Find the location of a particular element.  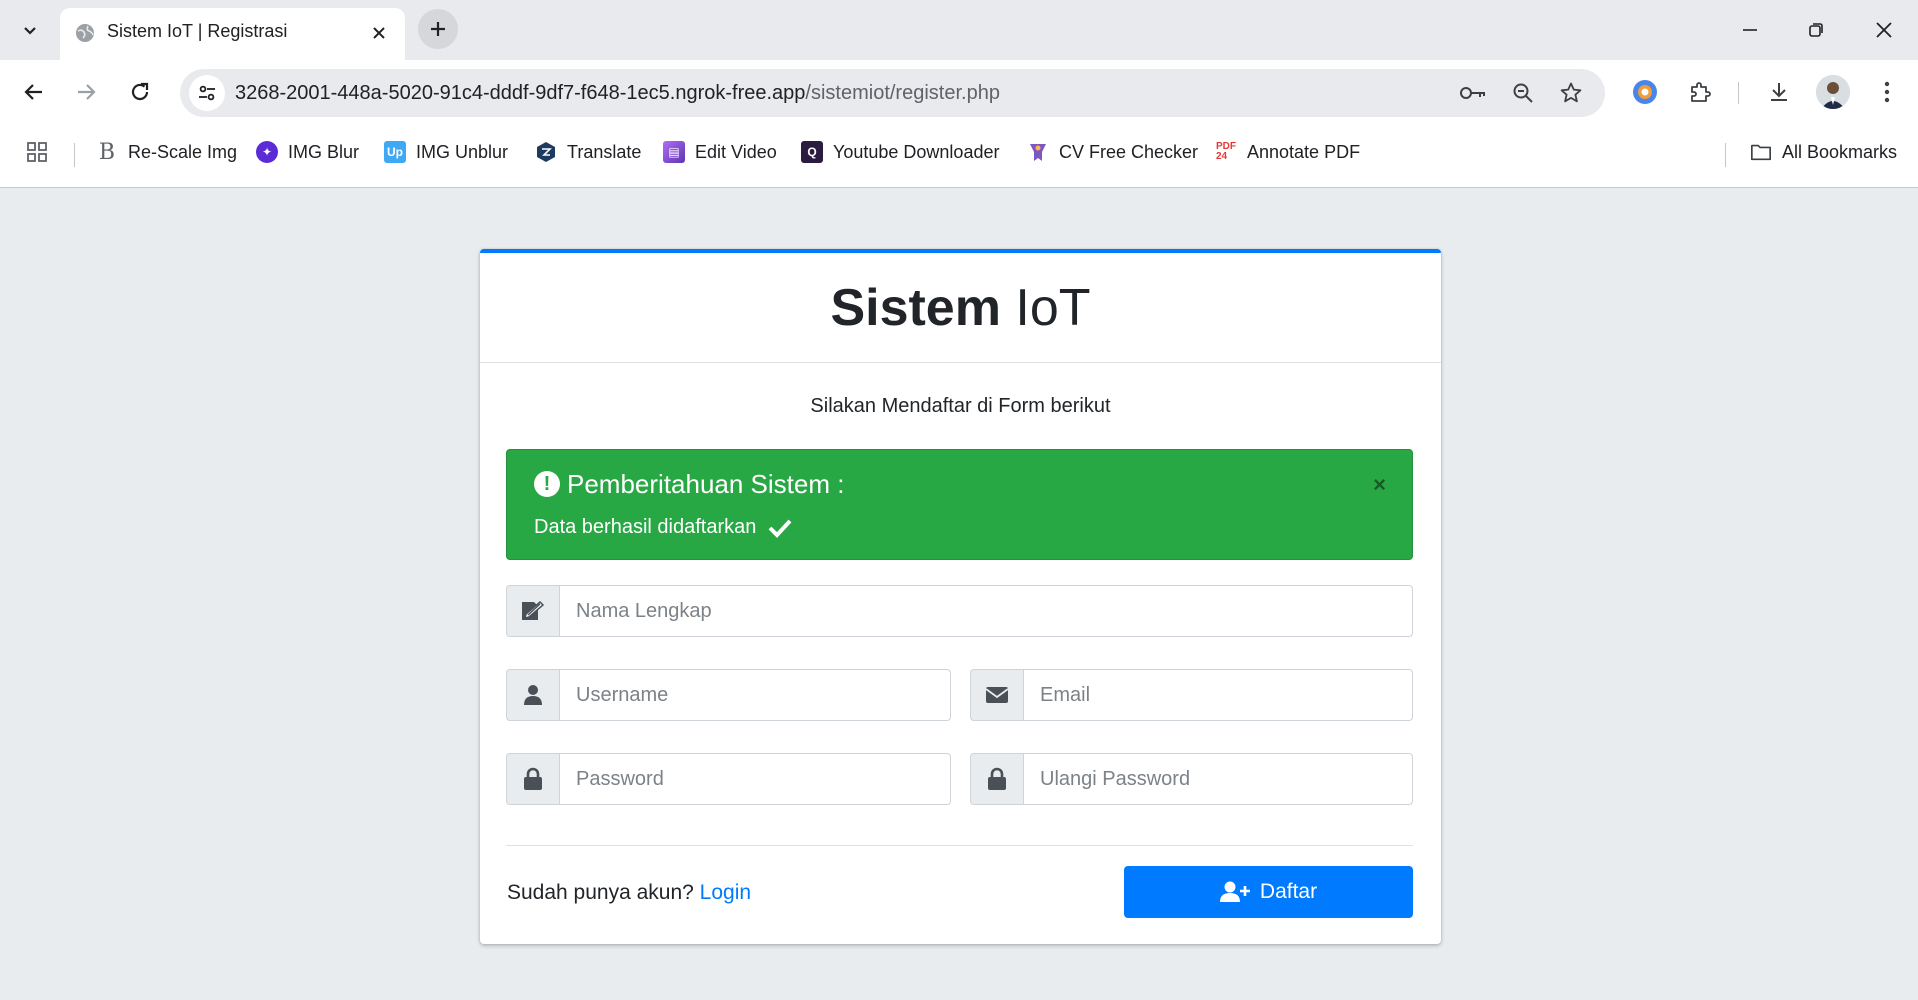

bookmark-cv-free-checker: CV Free Checker is located at coordinates (1112, 152).